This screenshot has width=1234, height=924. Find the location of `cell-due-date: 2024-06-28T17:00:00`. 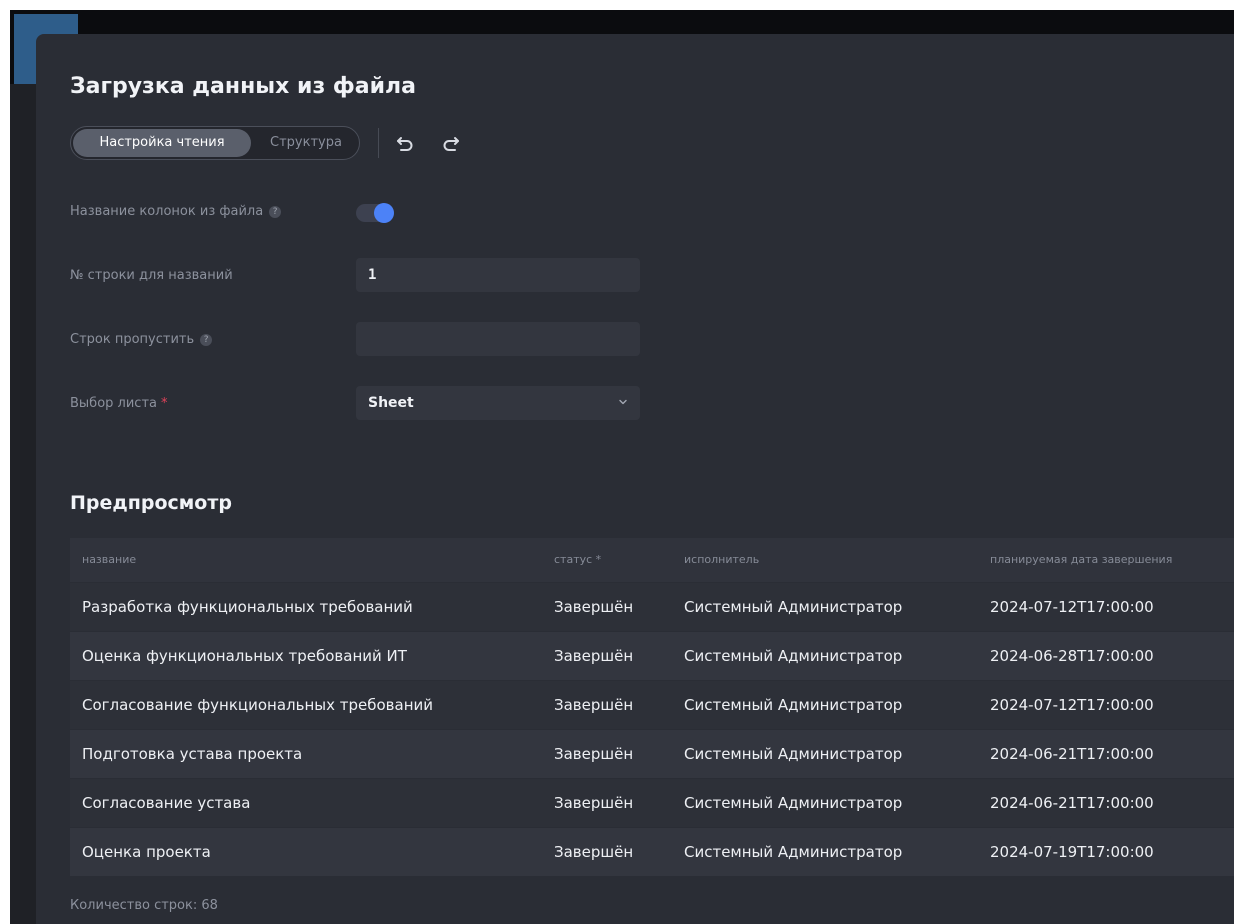

cell-due-date: 2024-06-28T17:00:00 is located at coordinates (1072, 656).